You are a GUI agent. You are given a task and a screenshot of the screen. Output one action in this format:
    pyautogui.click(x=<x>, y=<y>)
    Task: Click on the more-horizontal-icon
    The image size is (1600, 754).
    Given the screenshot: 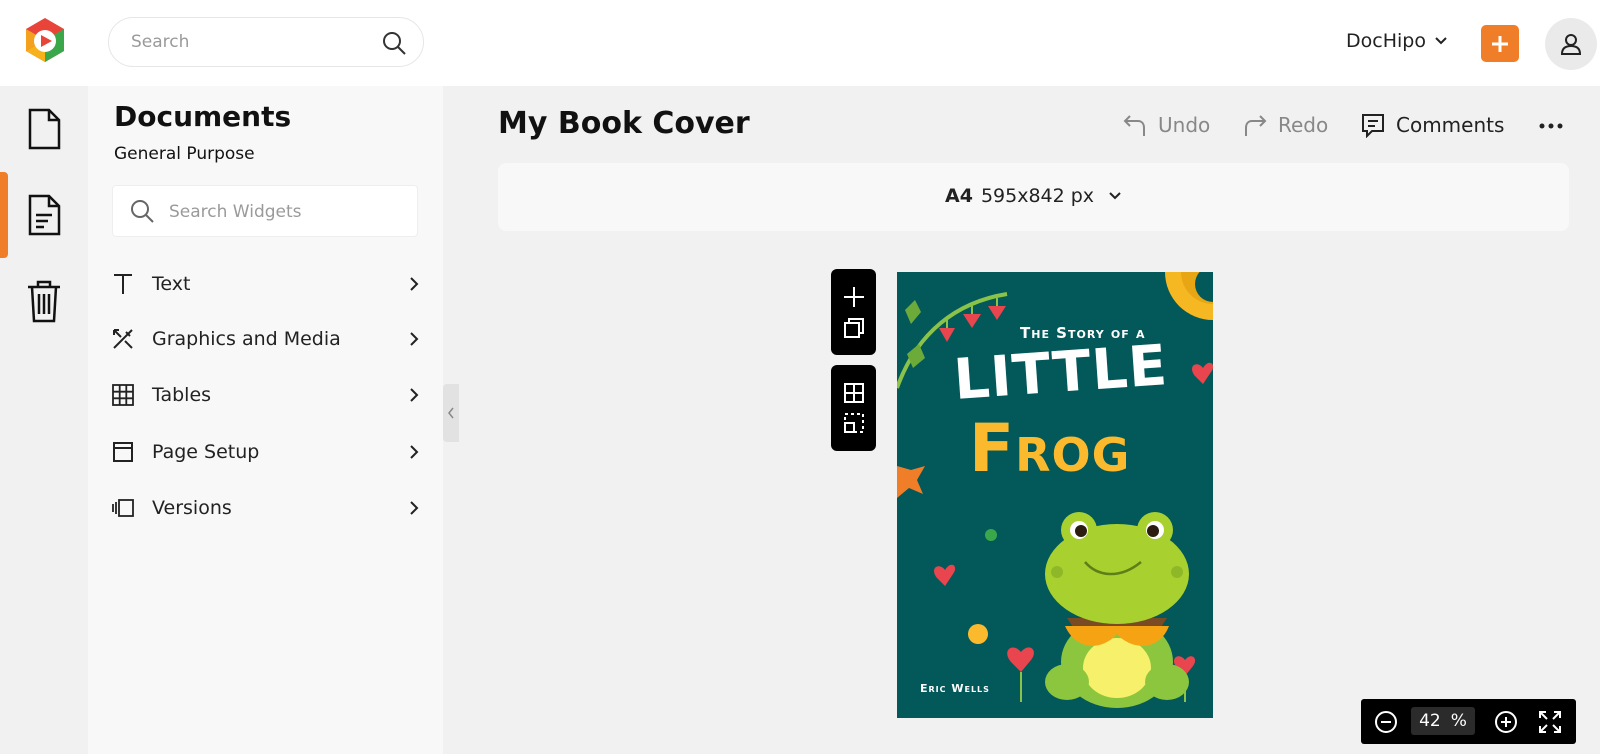 What is the action you would take?
    pyautogui.click(x=1551, y=126)
    